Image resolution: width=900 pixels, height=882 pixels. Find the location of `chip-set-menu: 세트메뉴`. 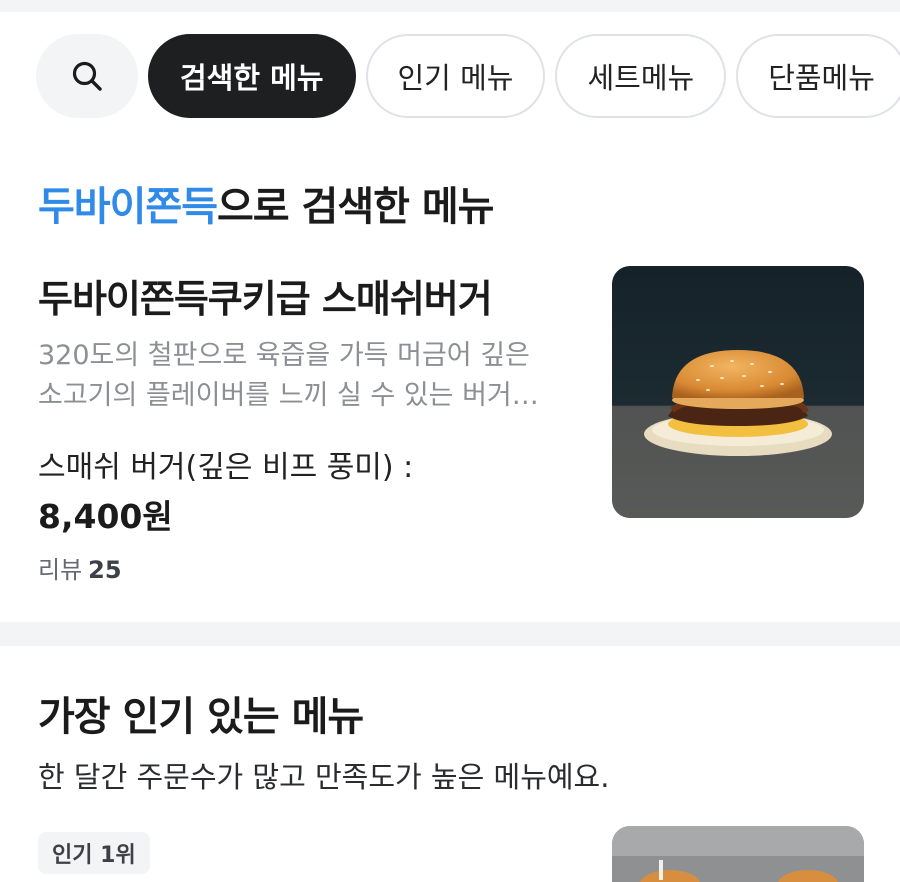

chip-set-menu: 세트메뉴 is located at coordinates (641, 76).